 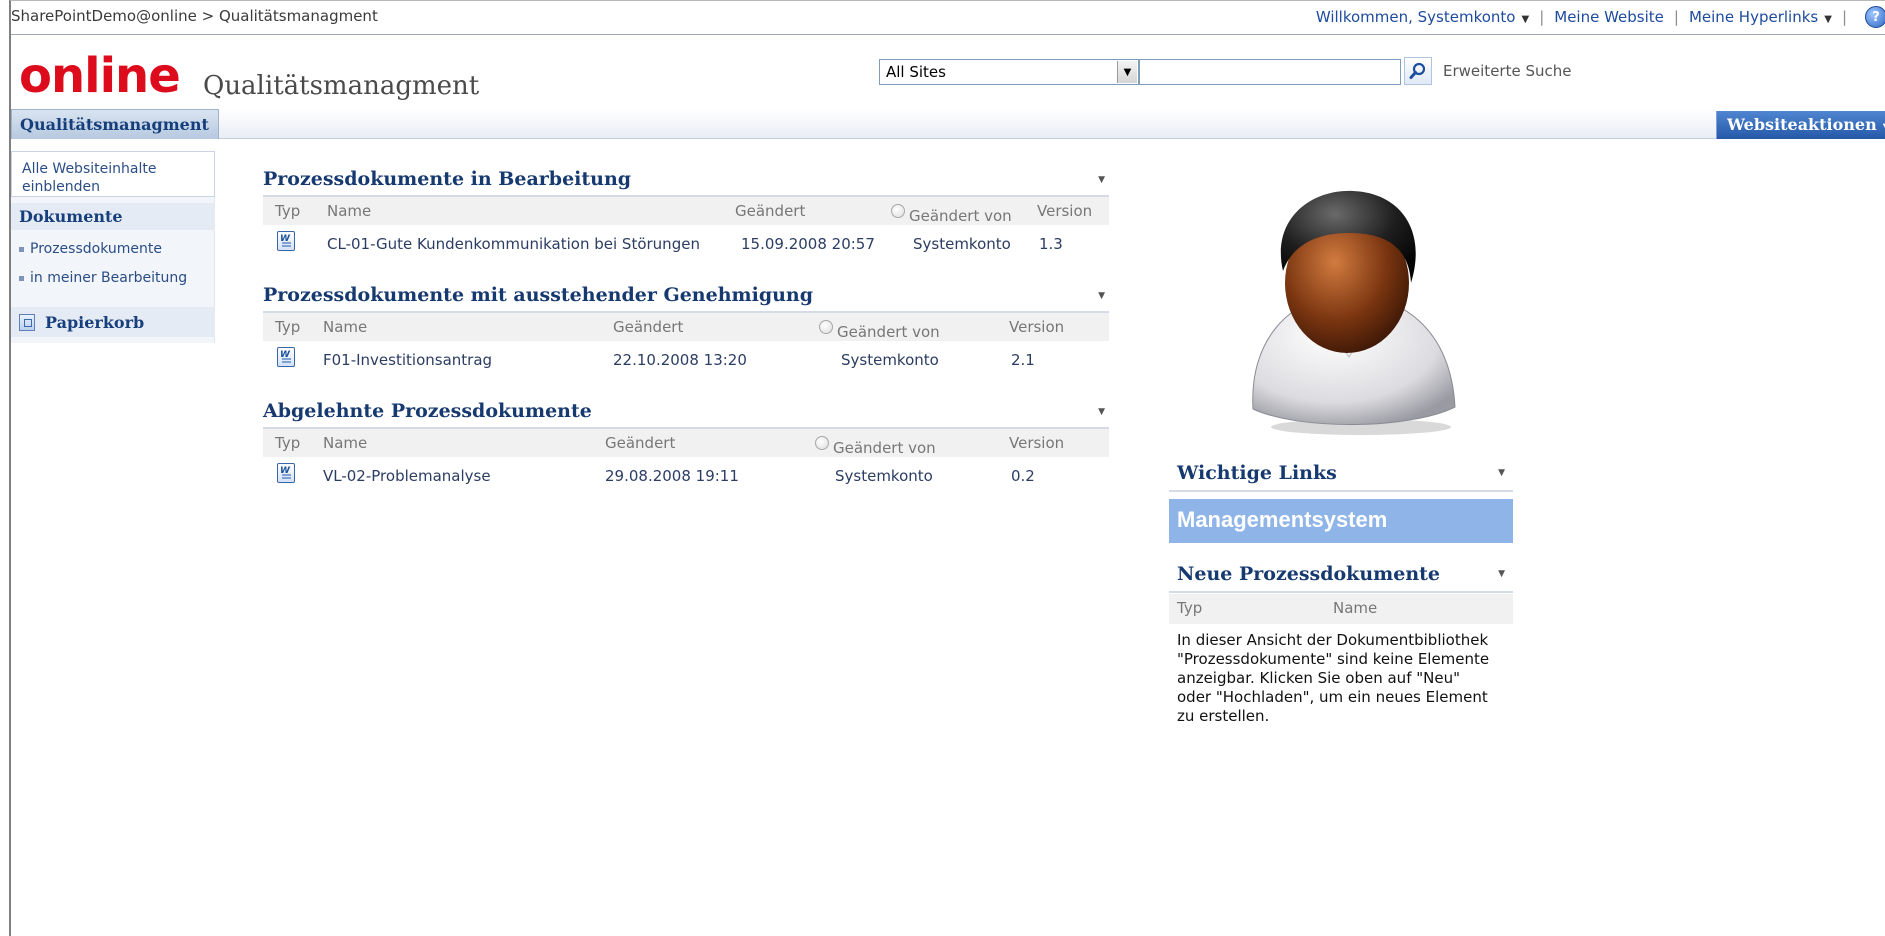 I want to click on modified-date: 22.10.2008 13:20, so click(x=680, y=360).